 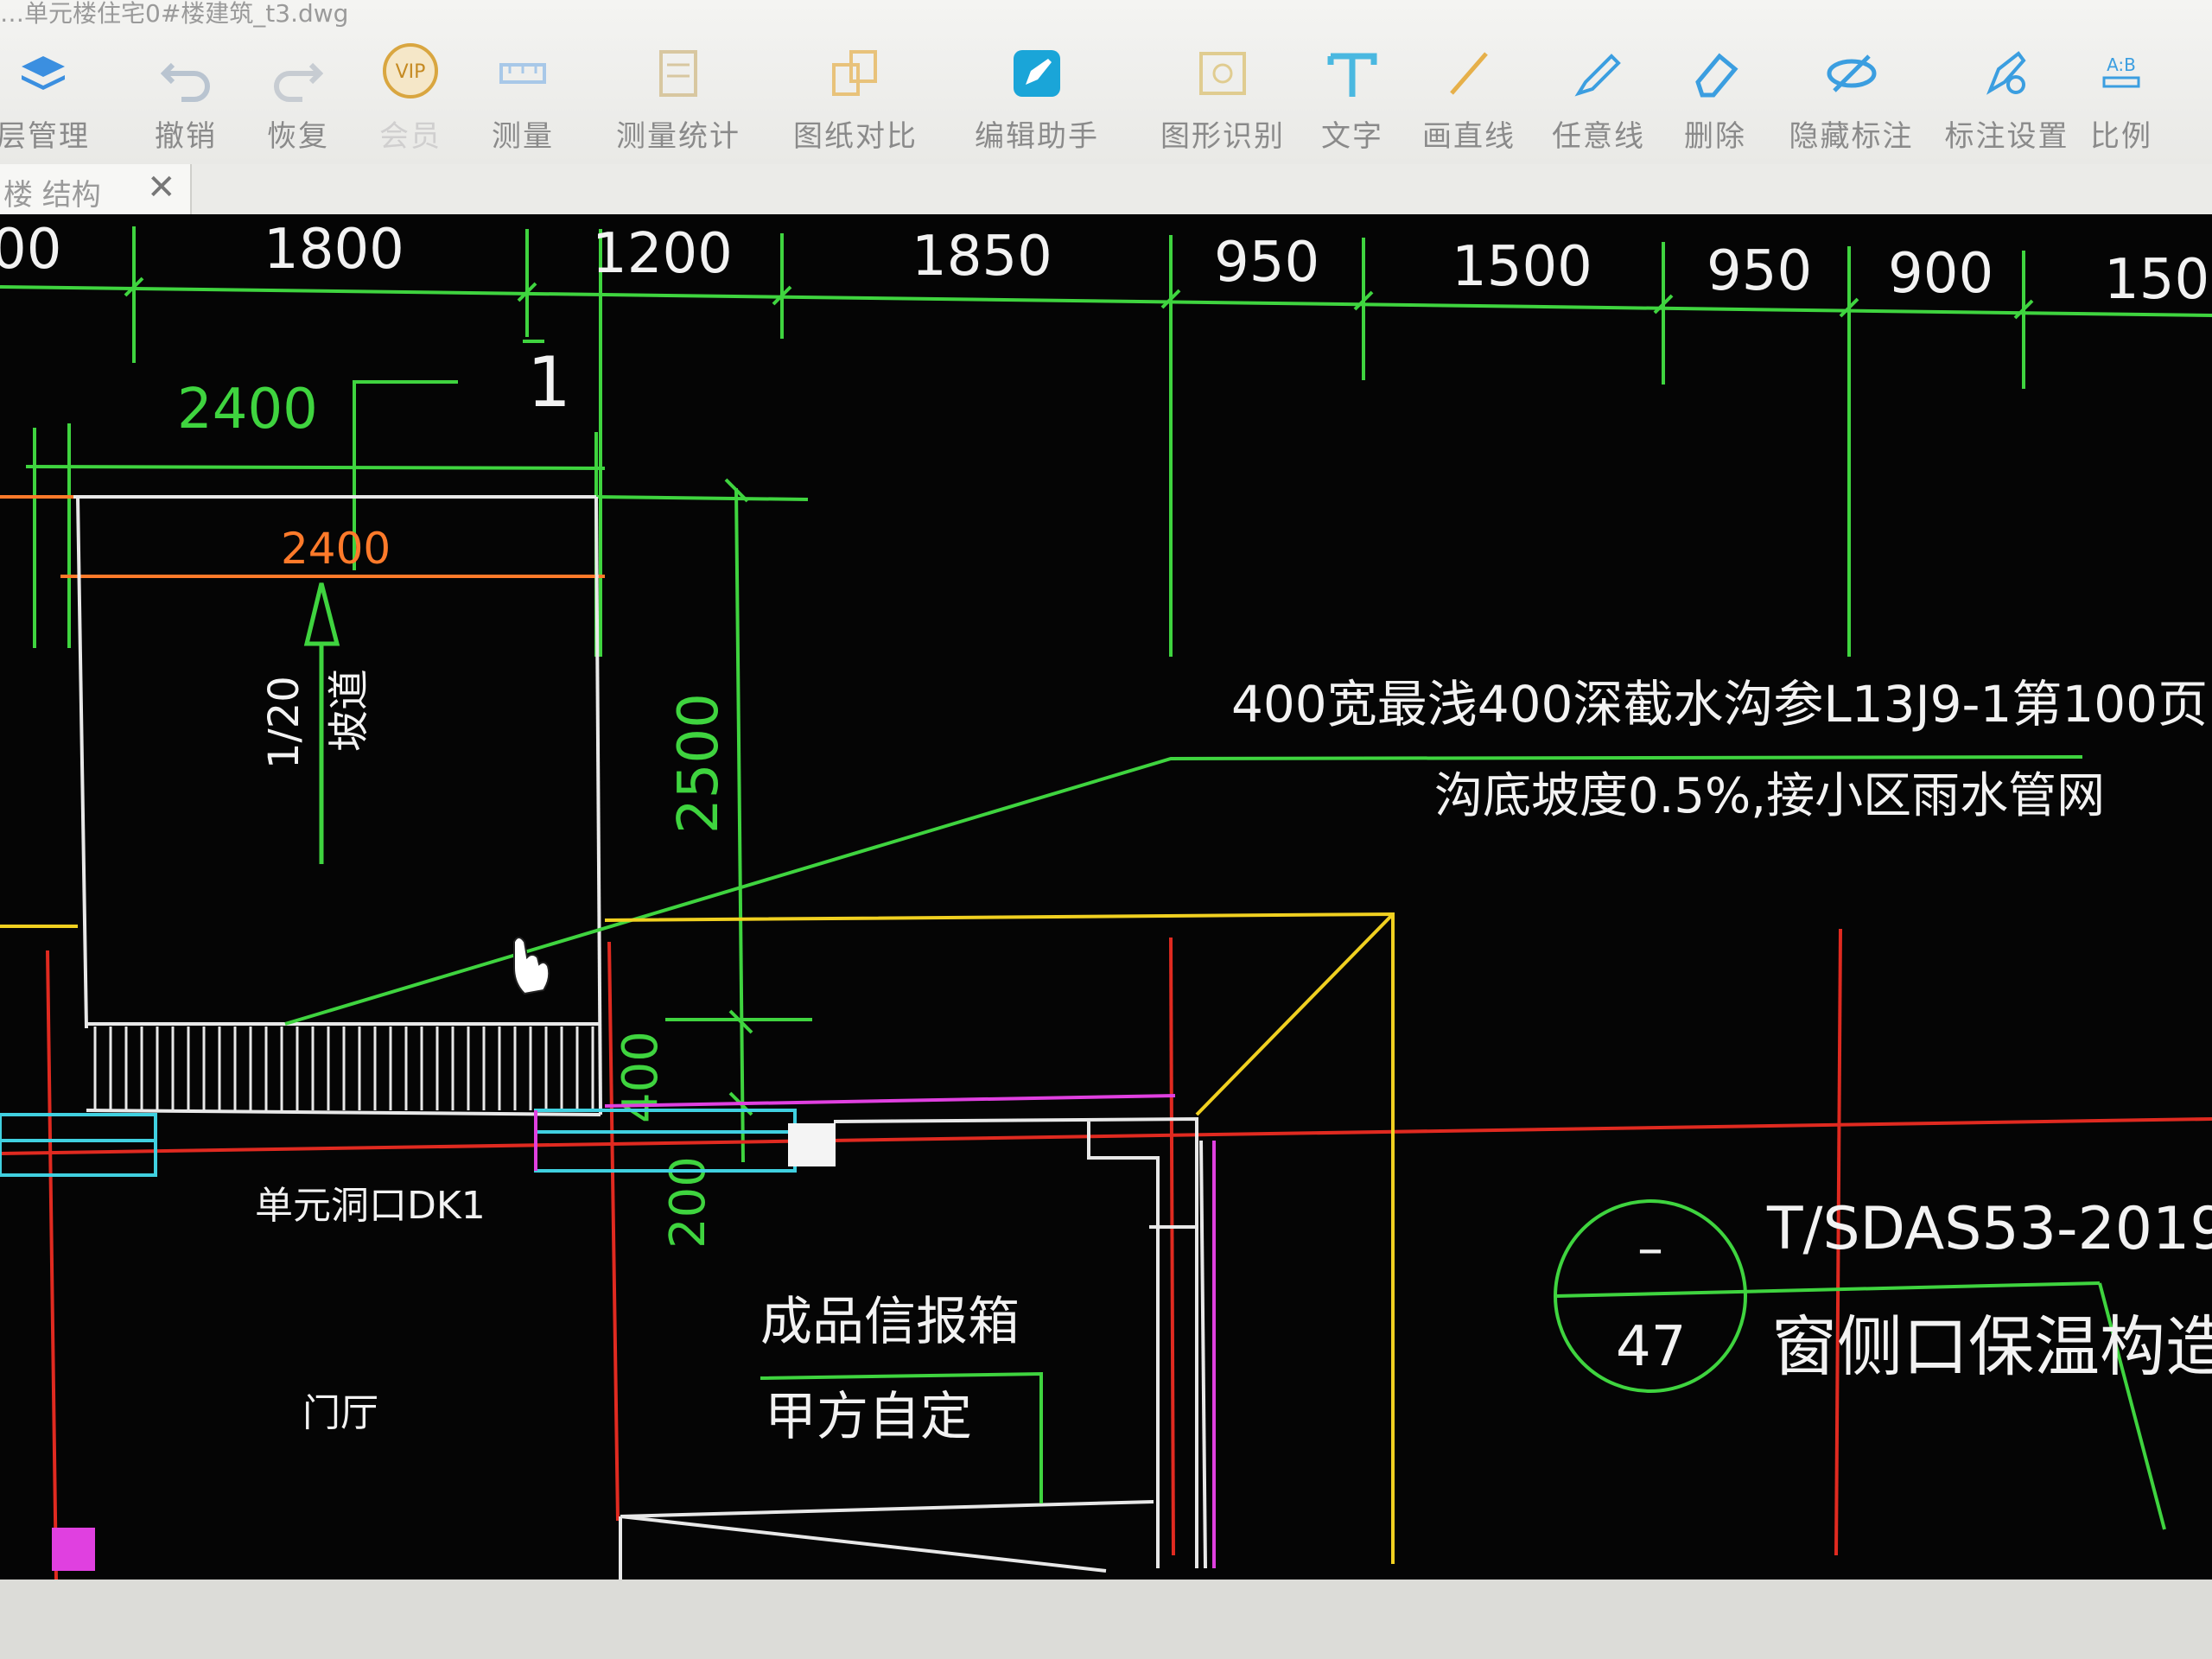 I want to click on note-line1: 400宽最浅400深截水沟参L13J9-1第100页1, so click(x=1721, y=704).